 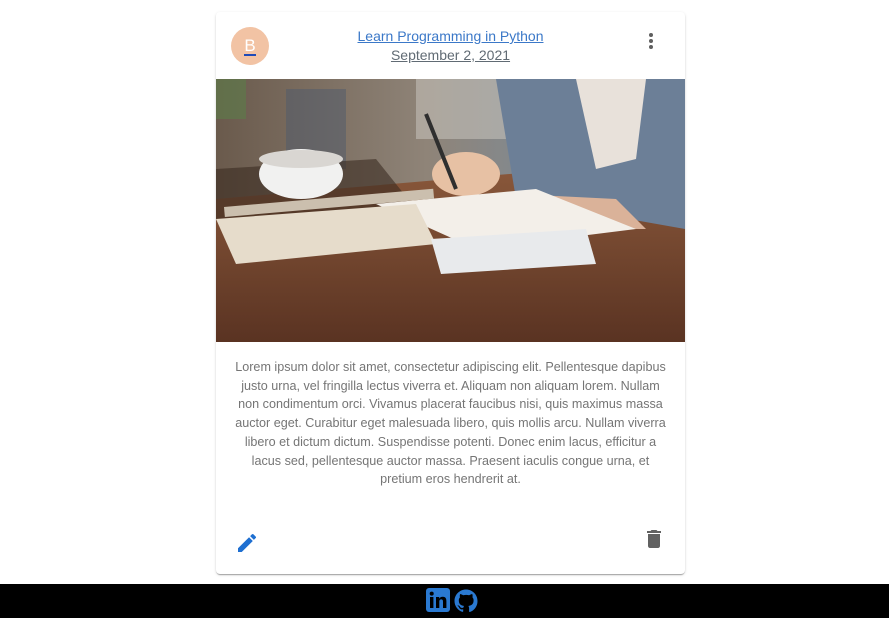 What do you see at coordinates (450, 36) in the screenshot?
I see `post-title-link: Learn Programming in Python` at bounding box center [450, 36].